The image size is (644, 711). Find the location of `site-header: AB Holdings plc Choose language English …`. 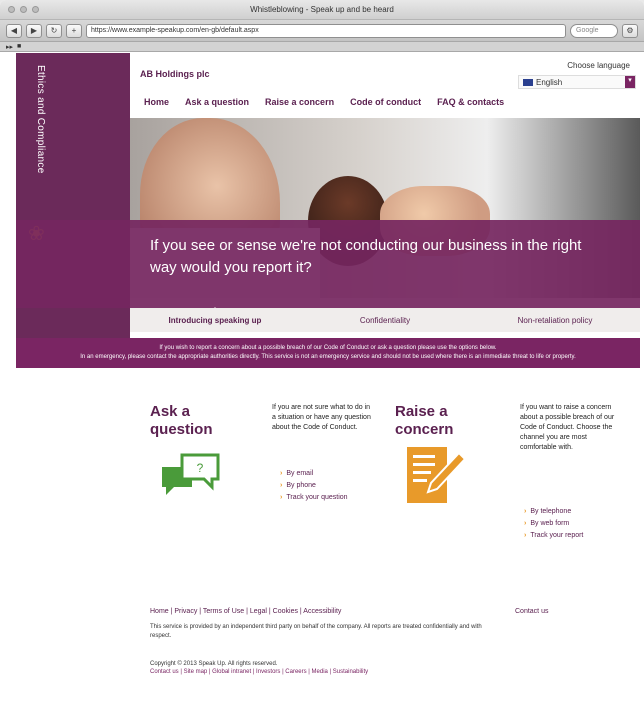

site-header: AB Holdings plc Choose language English … is located at coordinates (385, 85).